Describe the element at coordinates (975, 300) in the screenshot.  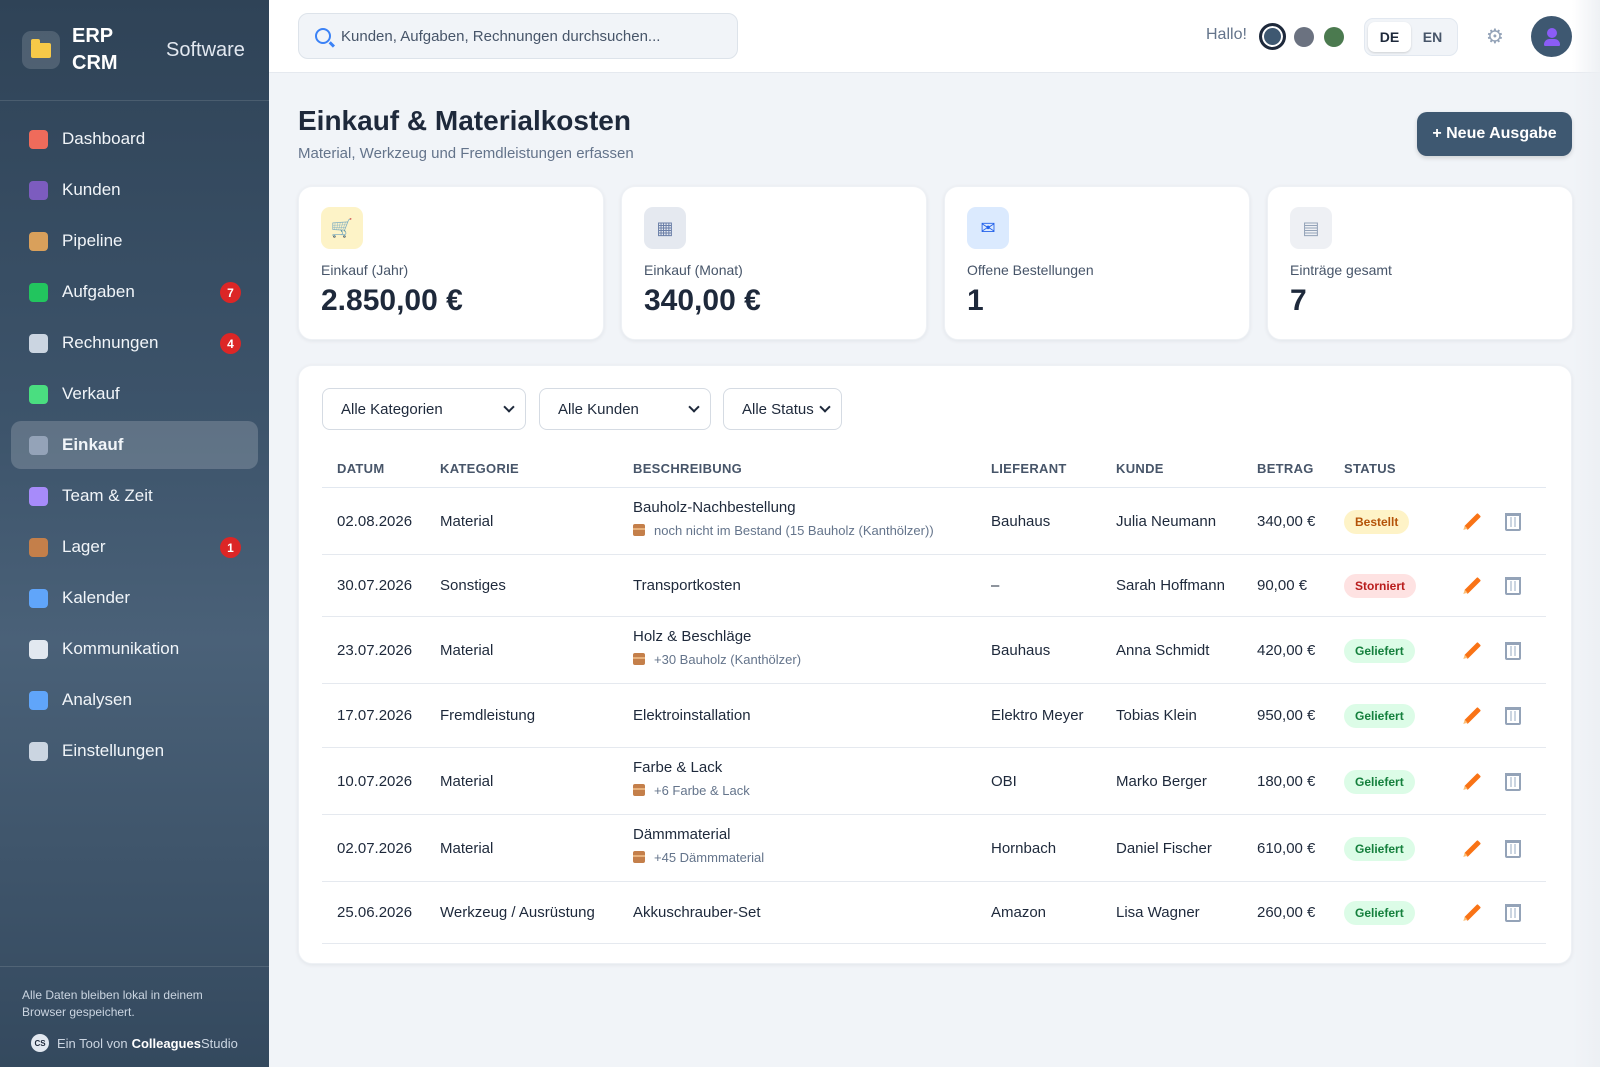
I see `stat-value: 1` at that location.